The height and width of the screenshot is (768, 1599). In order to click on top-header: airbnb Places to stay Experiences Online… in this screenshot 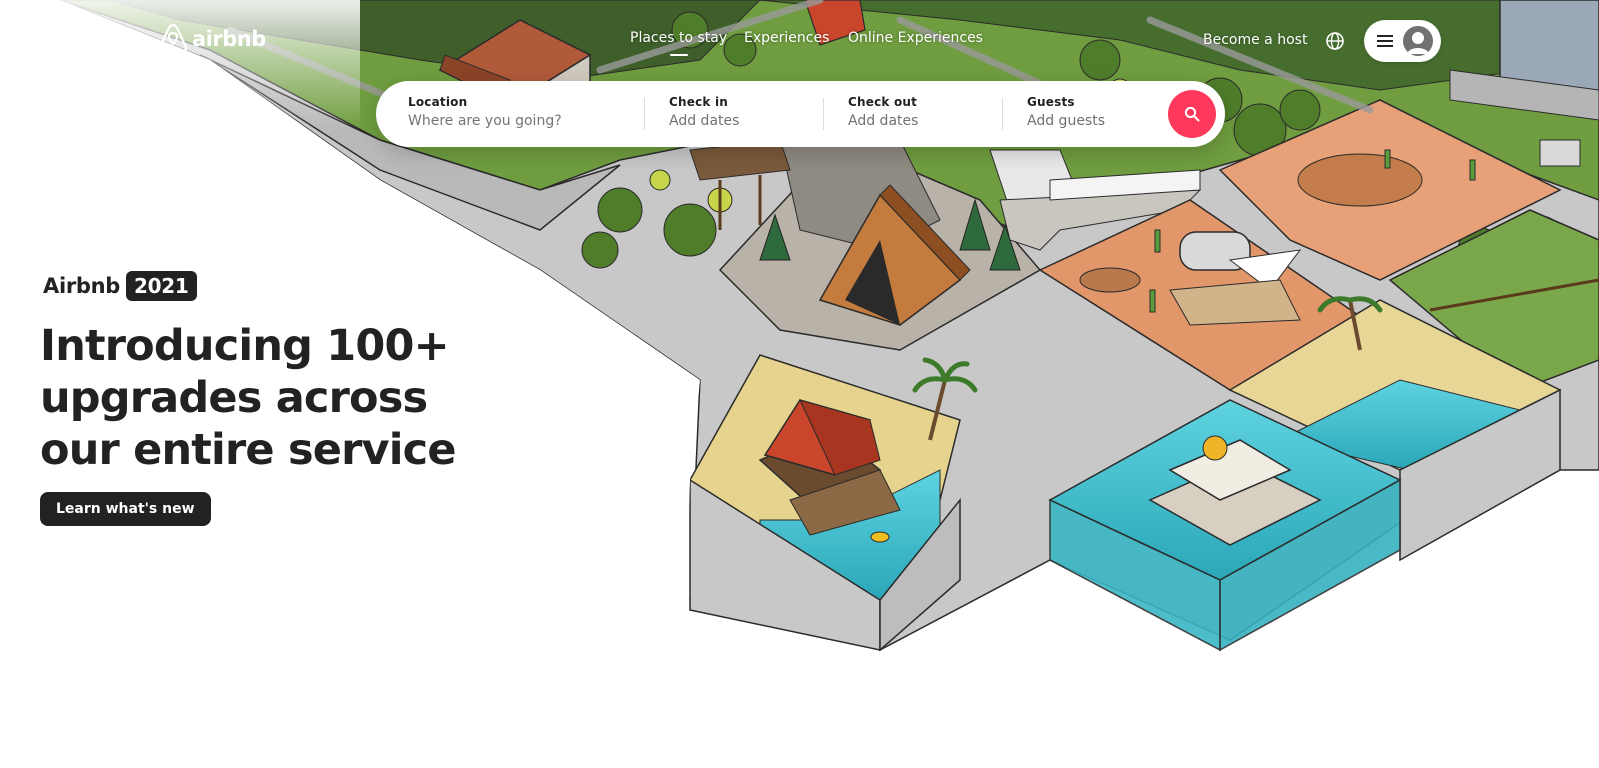, I will do `click(799, 40)`.